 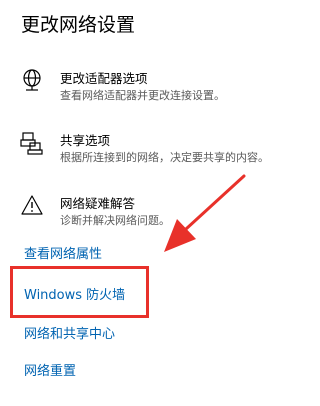 I want to click on annotation-arrow-icon, so click(x=205, y=213).